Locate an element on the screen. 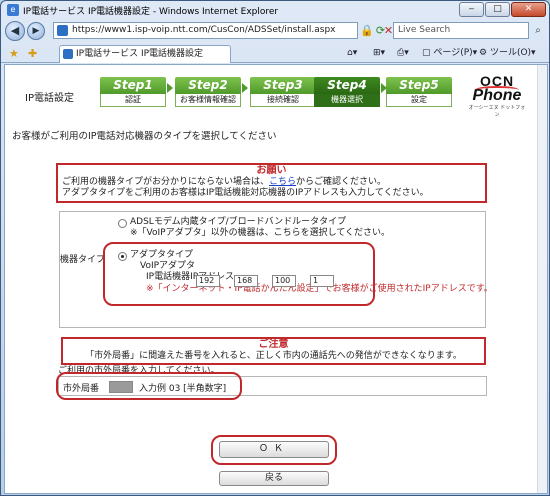  minimize-button: ‒ is located at coordinates (471, 9).